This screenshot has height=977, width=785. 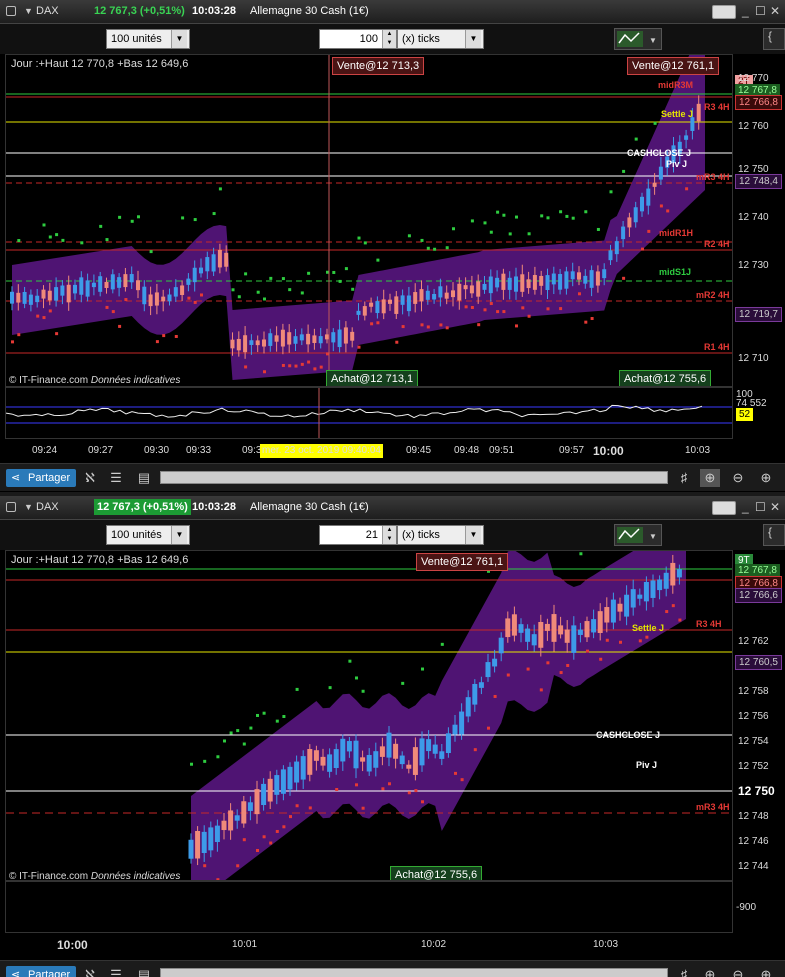 I want to click on achat-order-2: Achat@12 755,6, so click(x=665, y=378).